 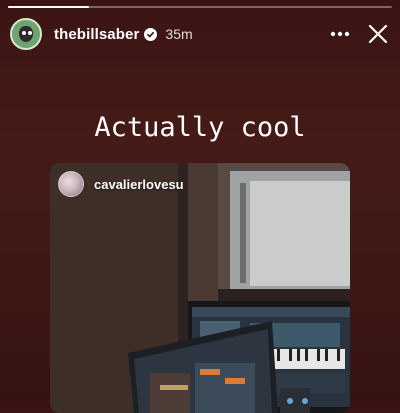 What do you see at coordinates (200, 7) in the screenshot?
I see `story-progress-bar` at bounding box center [200, 7].